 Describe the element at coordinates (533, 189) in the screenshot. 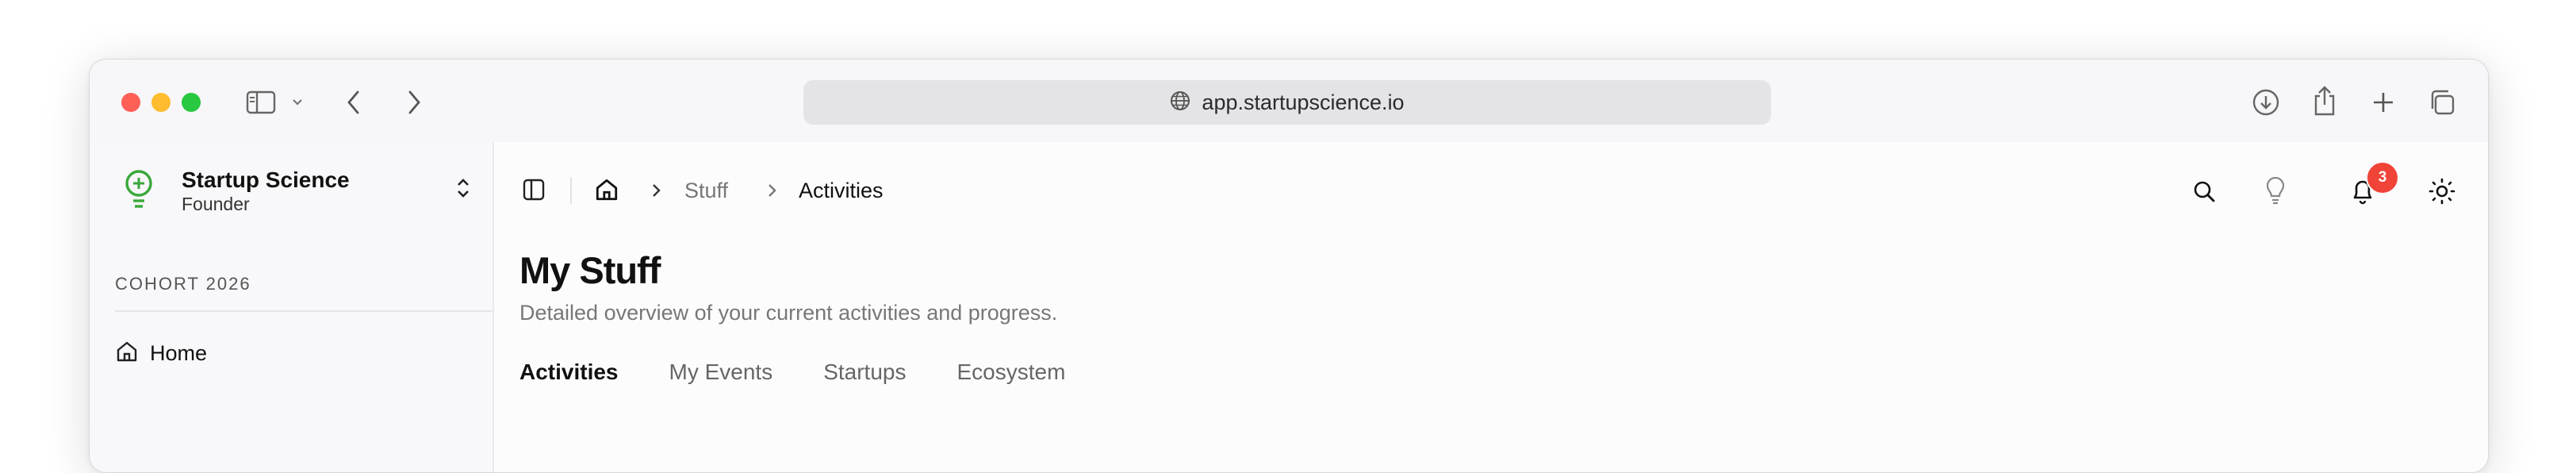

I see `panel-toggle-icon` at that location.